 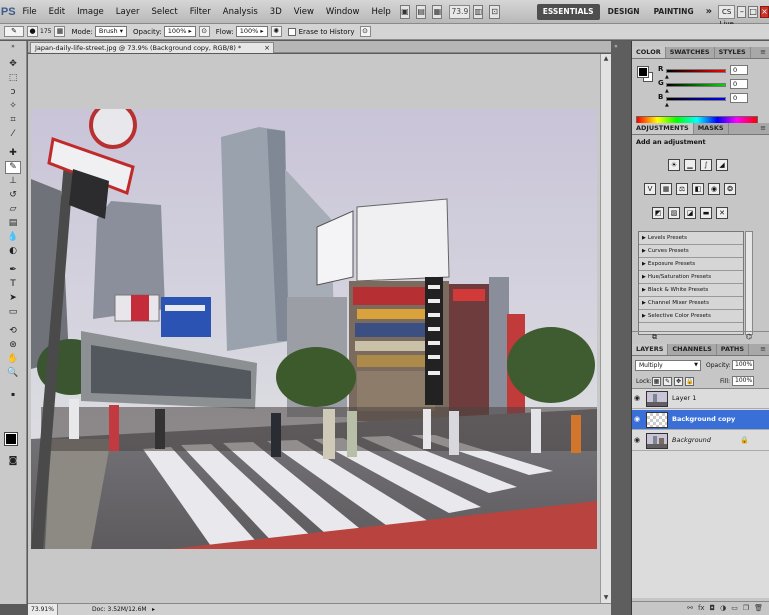 What do you see at coordinates (179, 31) in the screenshot?
I see `opacity-field: 100% ▸` at bounding box center [179, 31].